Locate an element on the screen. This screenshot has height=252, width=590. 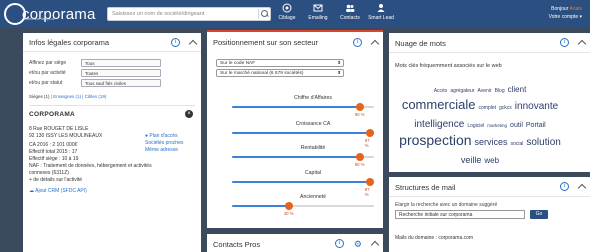
word-cloud-word: services is located at coordinates (491, 142).